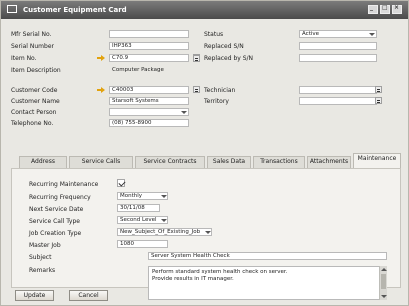 The width and height of the screenshot is (409, 306). Describe the element at coordinates (34, 112) in the screenshot. I see `contact-person-label: Contact Person` at that location.